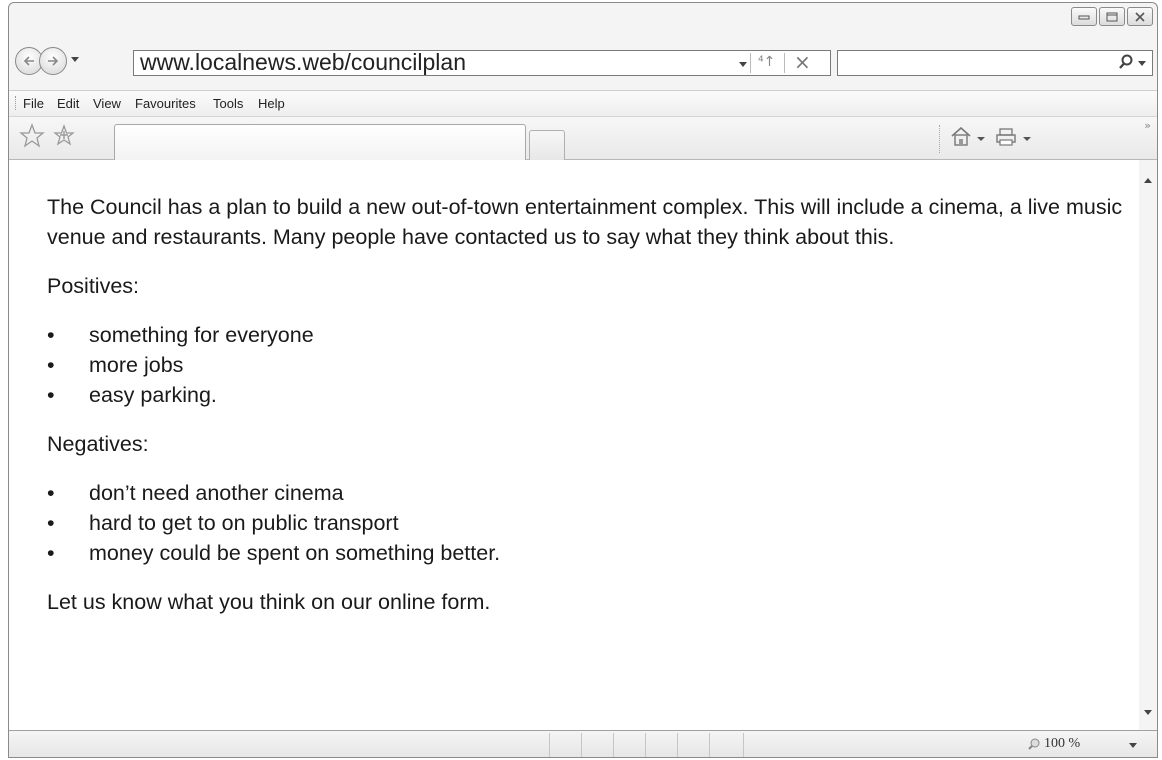  I want to click on list-item-text: something for everyone, so click(201, 335).